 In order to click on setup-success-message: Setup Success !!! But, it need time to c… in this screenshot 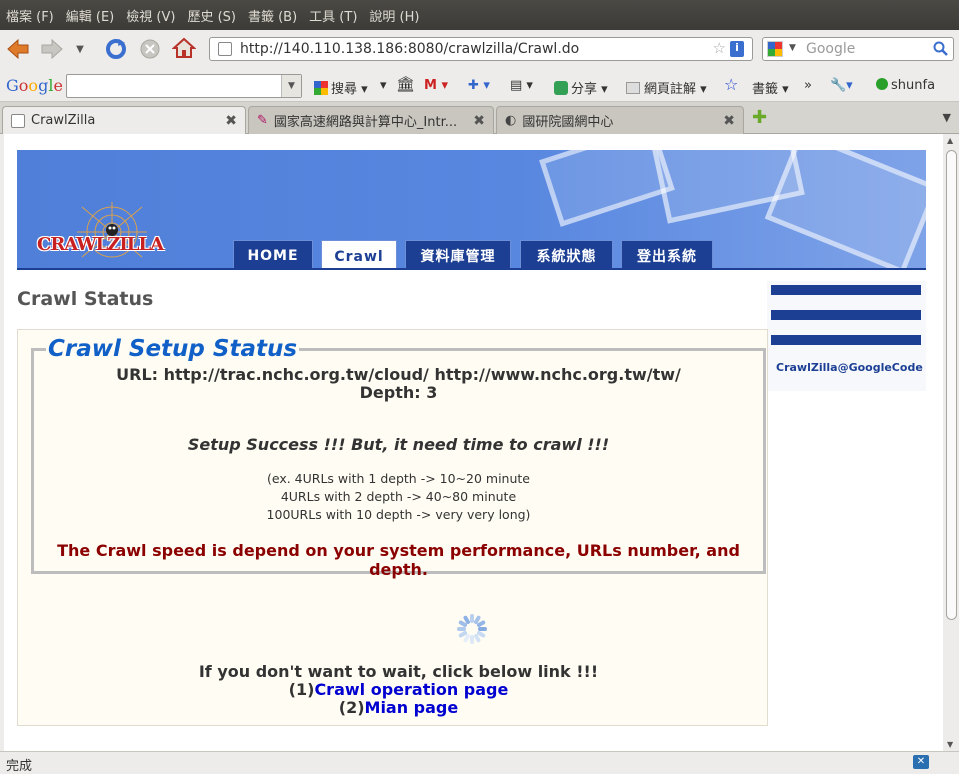, I will do `click(398, 444)`.